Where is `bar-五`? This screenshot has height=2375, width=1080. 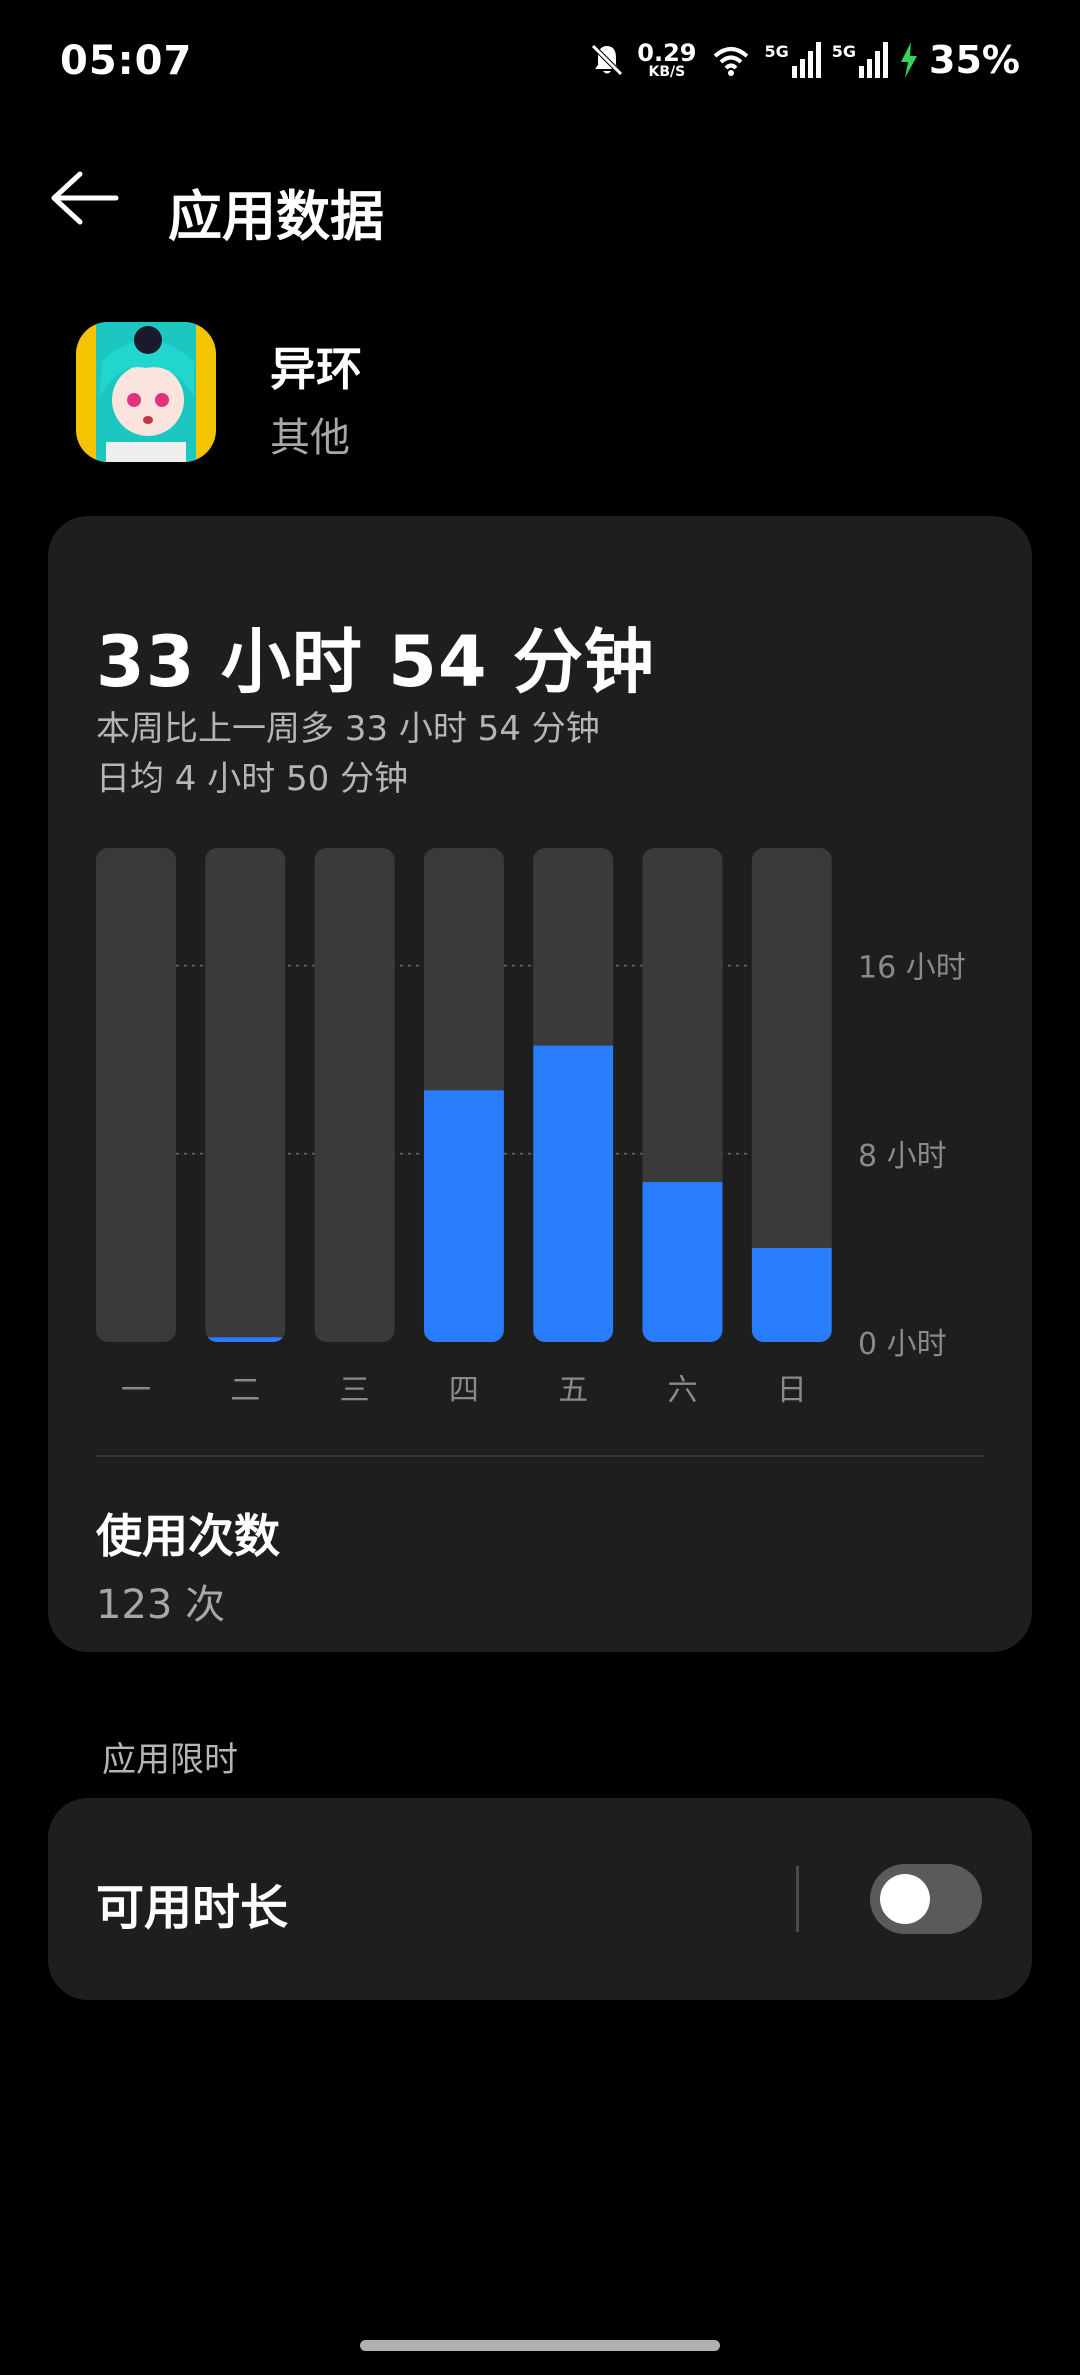
bar-五 is located at coordinates (573, 1193).